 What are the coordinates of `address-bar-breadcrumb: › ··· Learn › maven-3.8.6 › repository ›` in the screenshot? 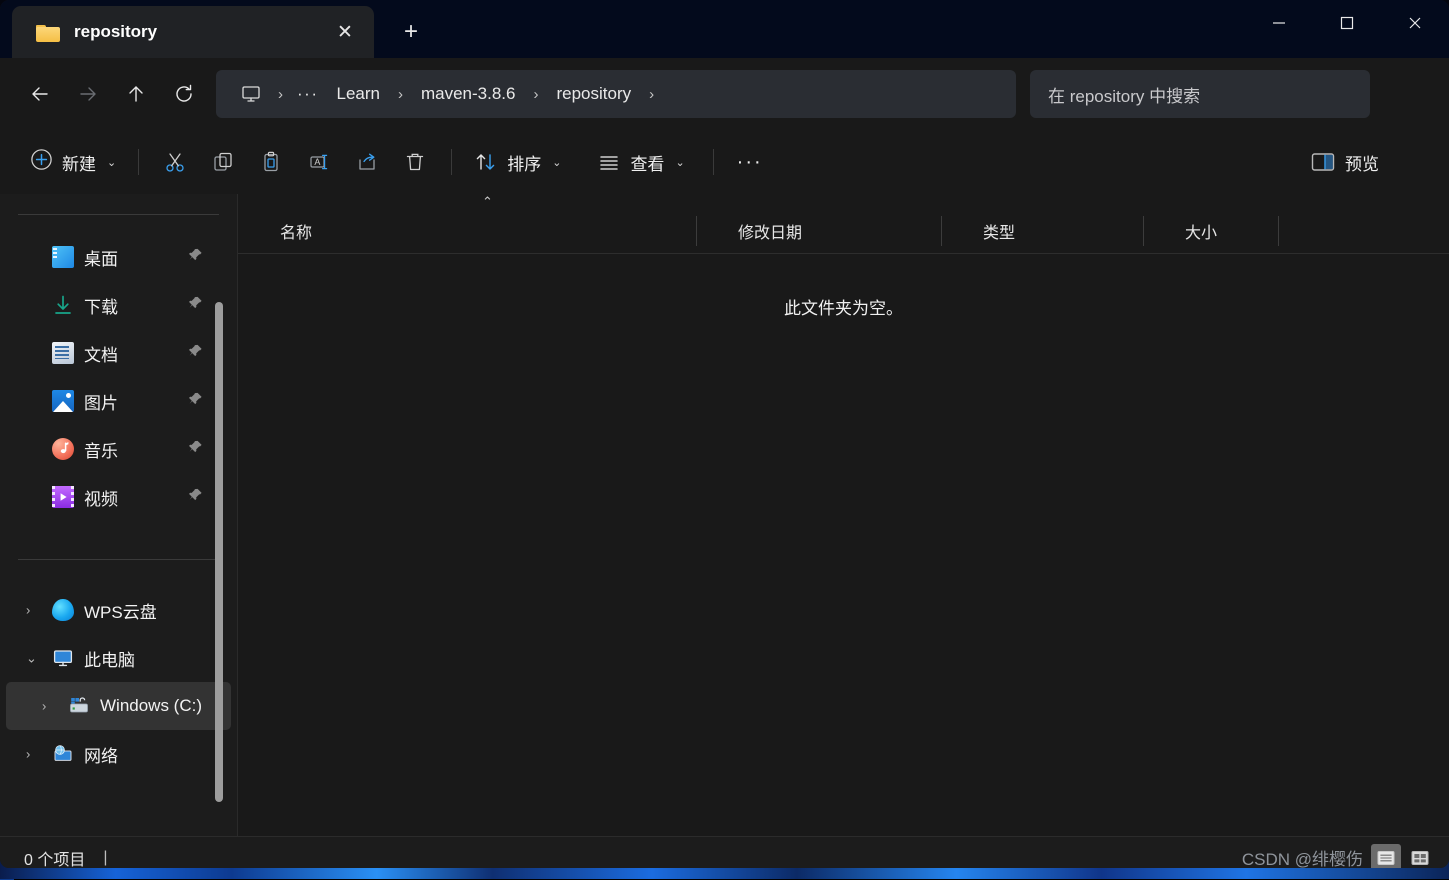 It's located at (616, 94).